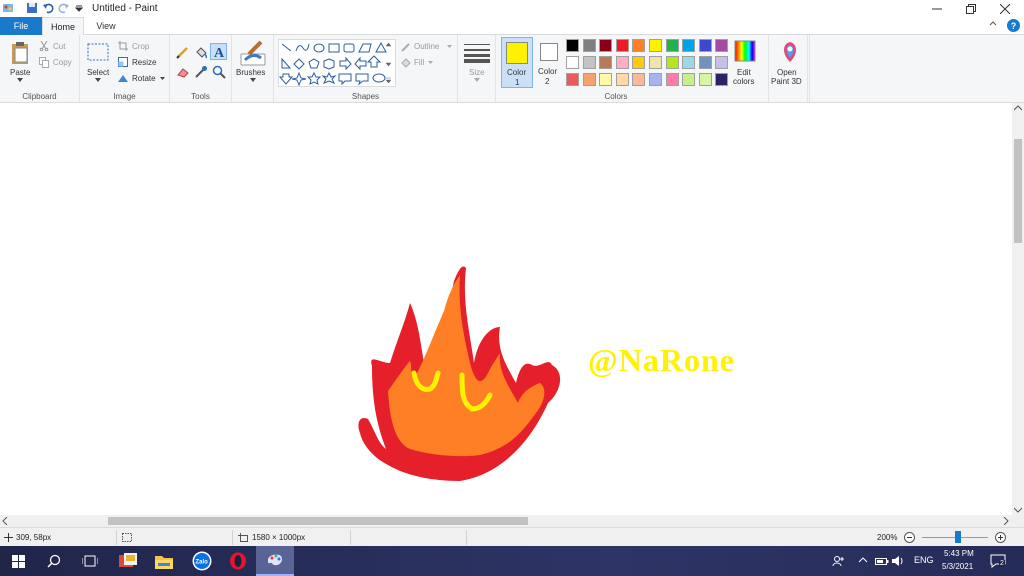 The width and height of the screenshot is (1024, 576). What do you see at coordinates (1006, 521) in the screenshot?
I see `scroll-right-icon` at bounding box center [1006, 521].